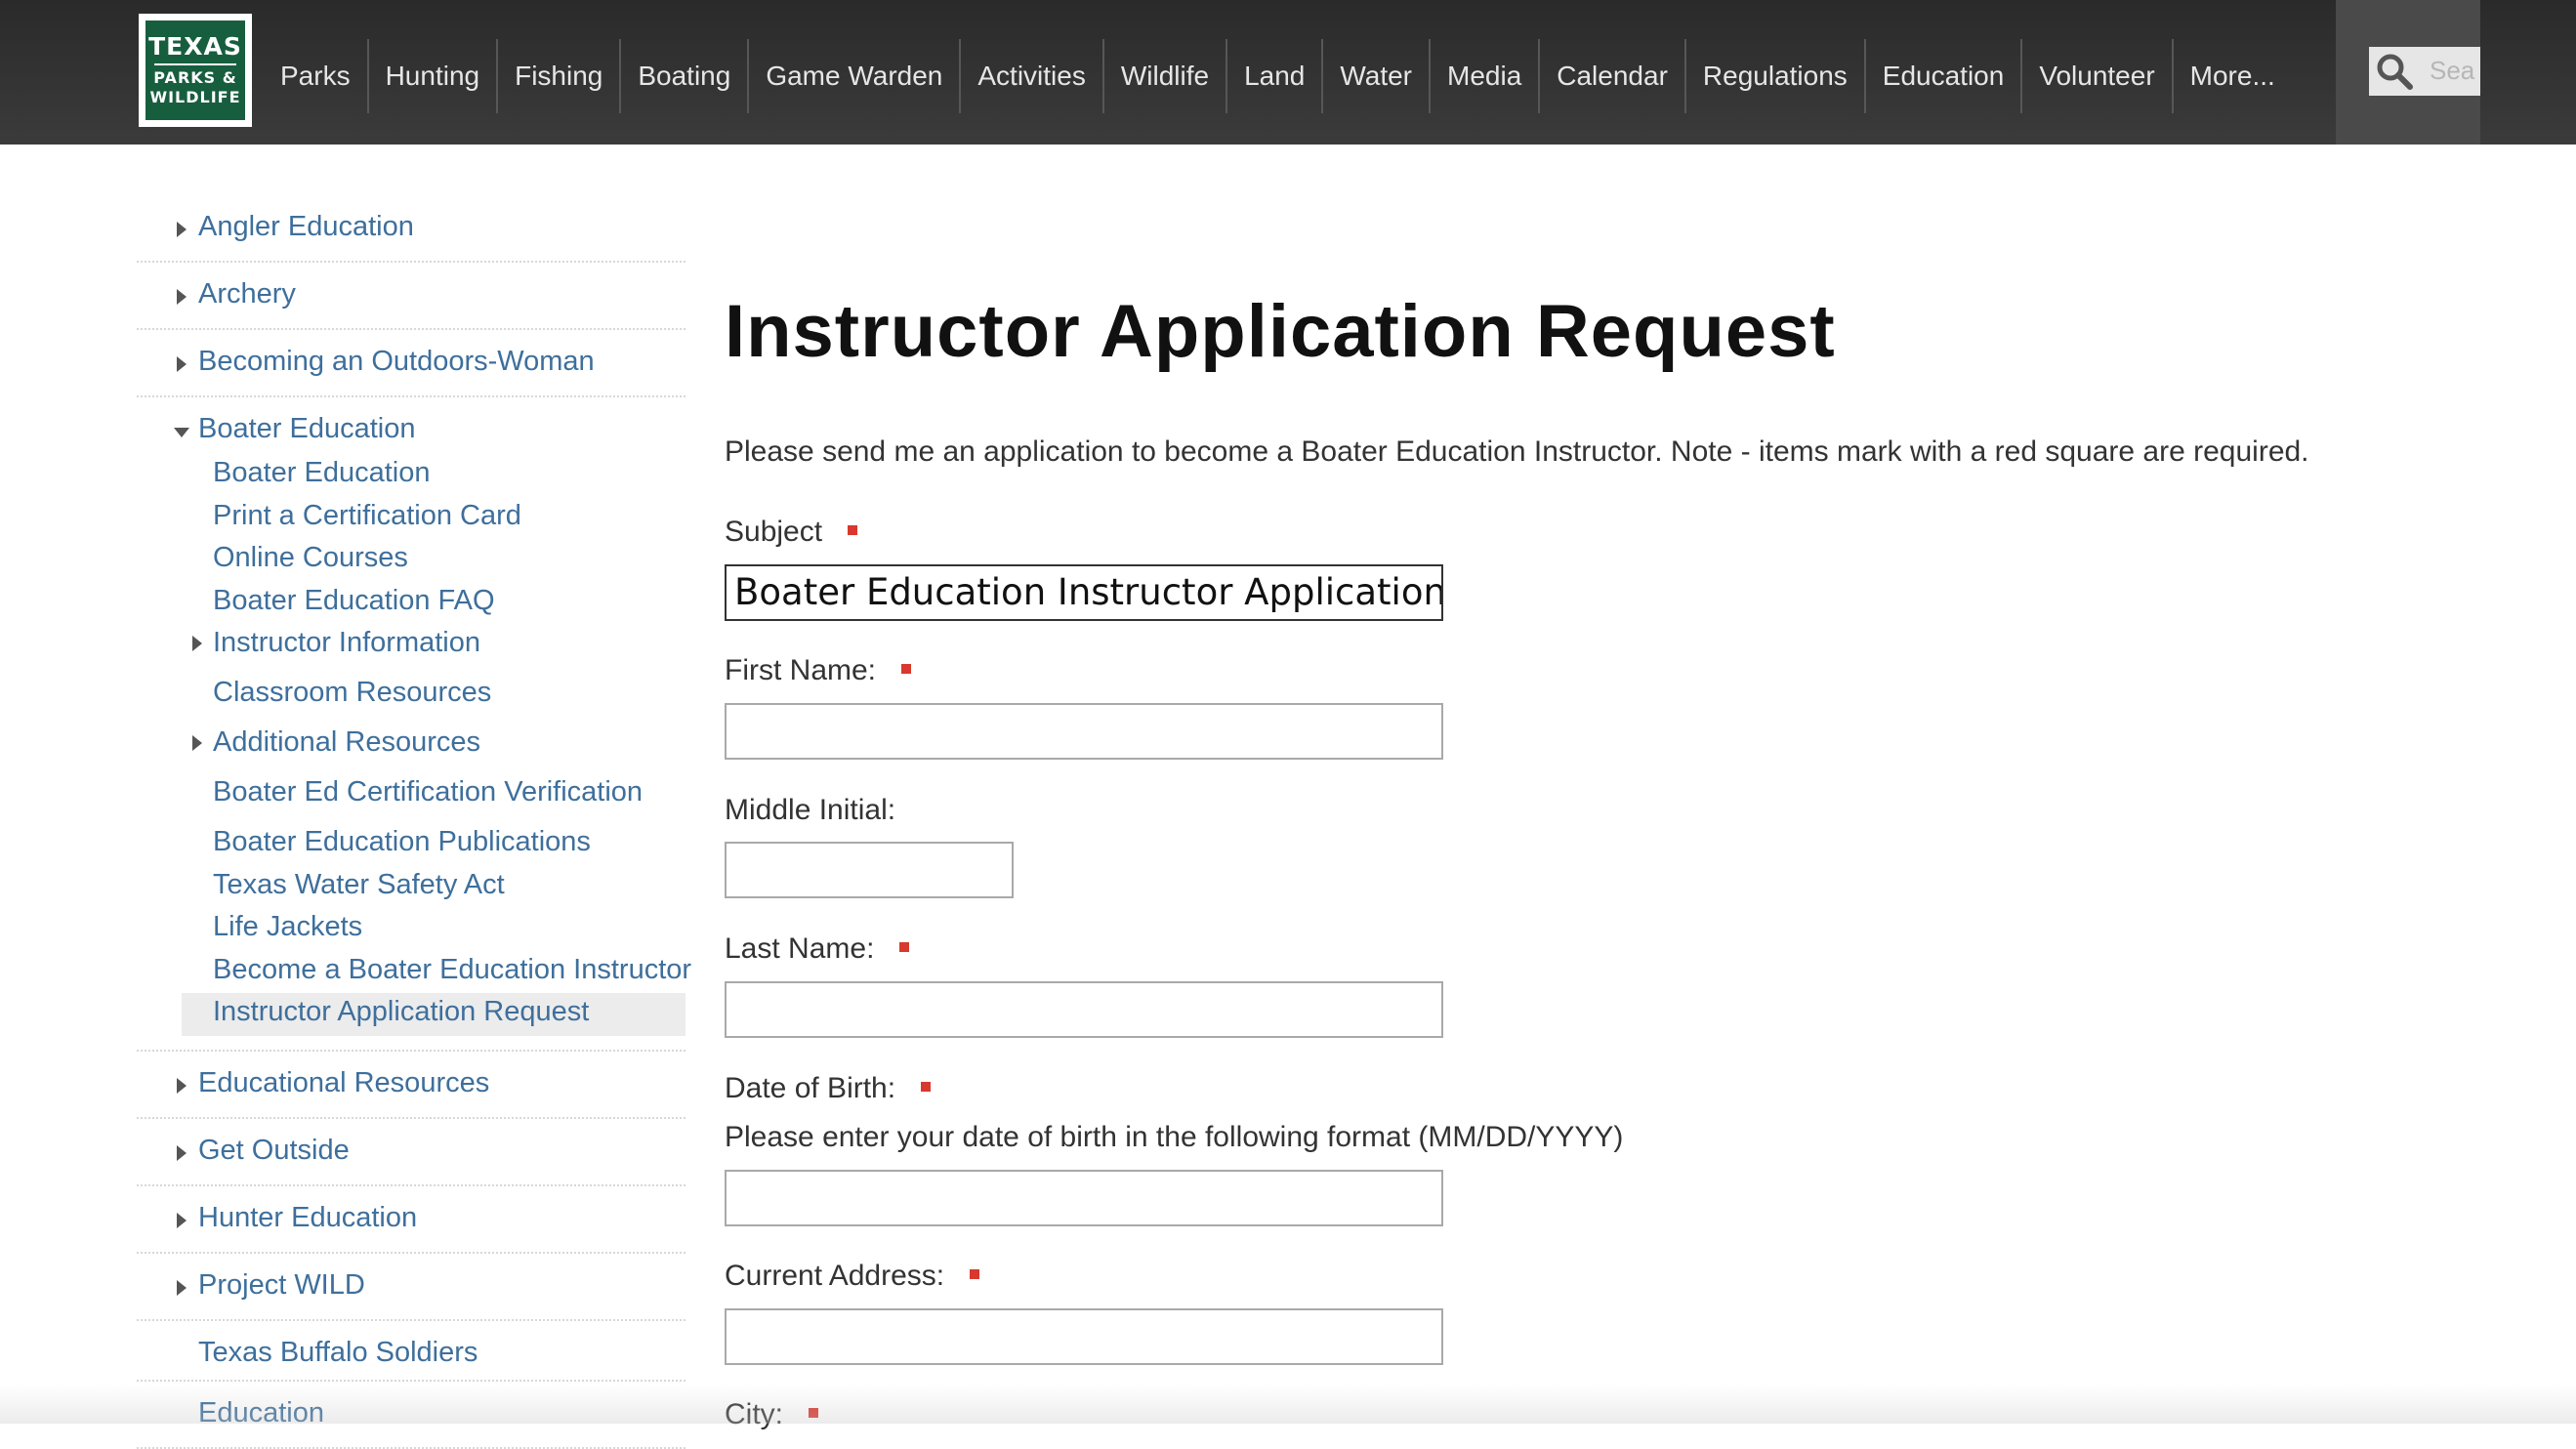 Image resolution: width=2576 pixels, height=1449 pixels. I want to click on nav-item-education: Education, so click(1942, 76).